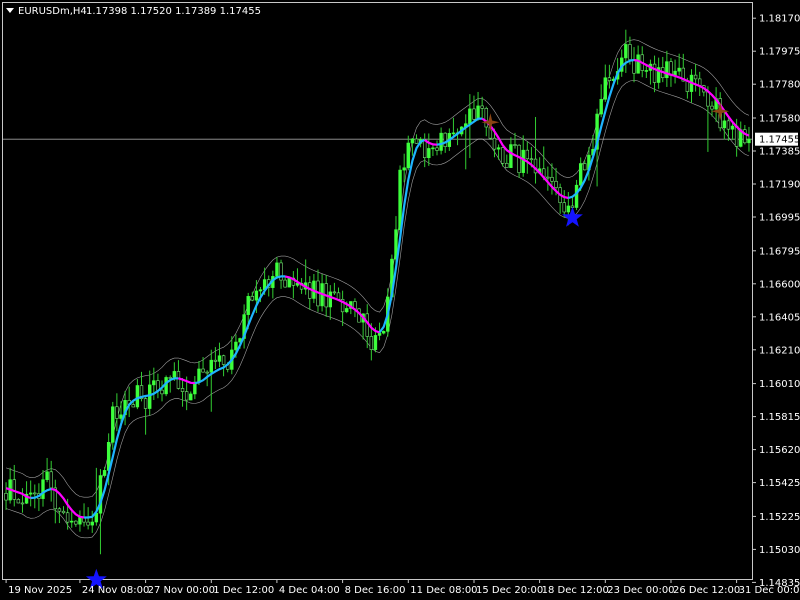  Describe the element at coordinates (779, 350) in the screenshot. I see `y-tick-label: 1.16210` at that location.